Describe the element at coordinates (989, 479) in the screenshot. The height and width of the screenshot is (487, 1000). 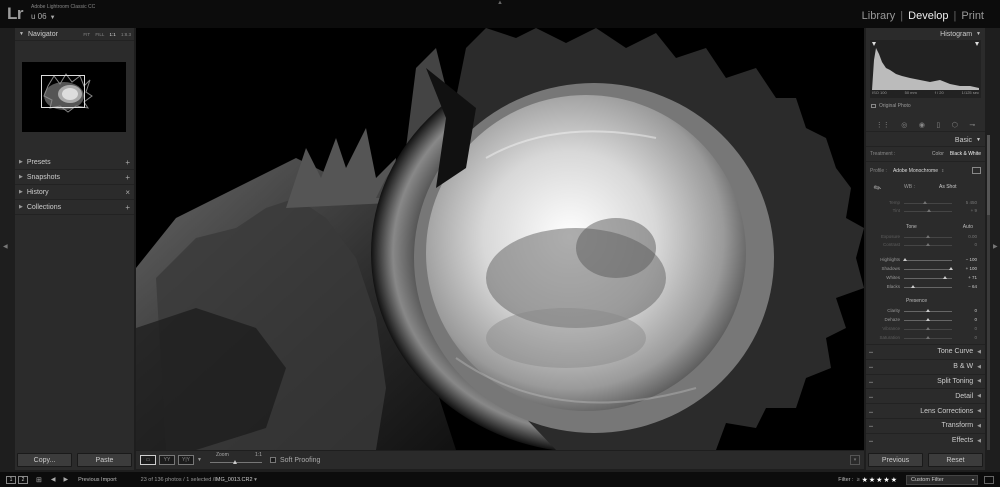
I see `filter-lock-icon` at that location.